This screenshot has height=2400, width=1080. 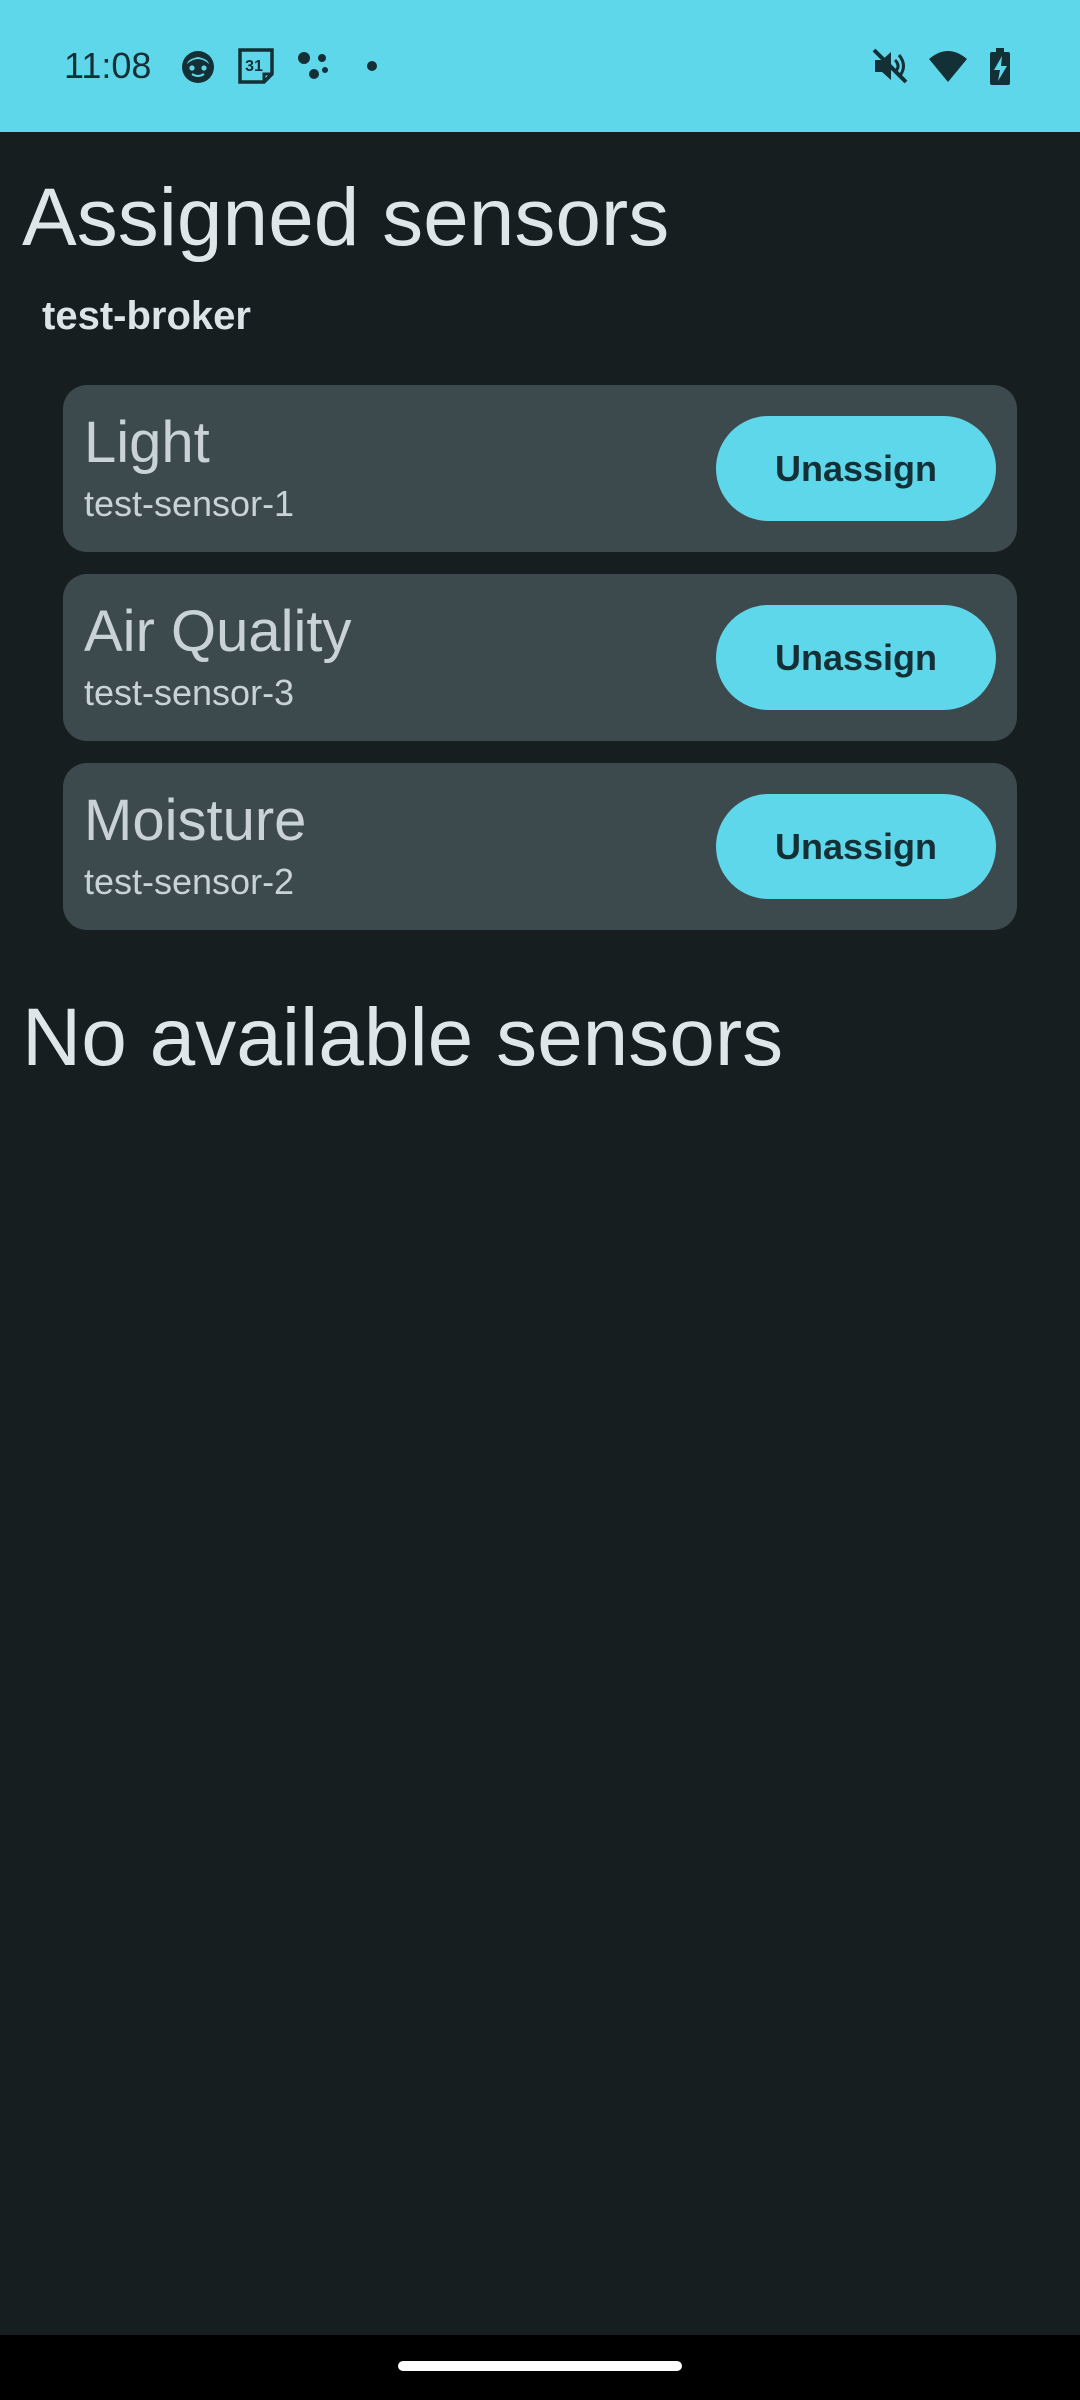 What do you see at coordinates (403, 1037) in the screenshot?
I see `available-sensors-title: No available sensors` at bounding box center [403, 1037].